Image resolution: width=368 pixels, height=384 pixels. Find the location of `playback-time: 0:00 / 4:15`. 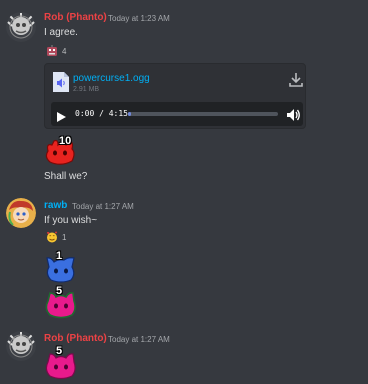

playback-time: 0:00 / 4:15 is located at coordinates (101, 113).